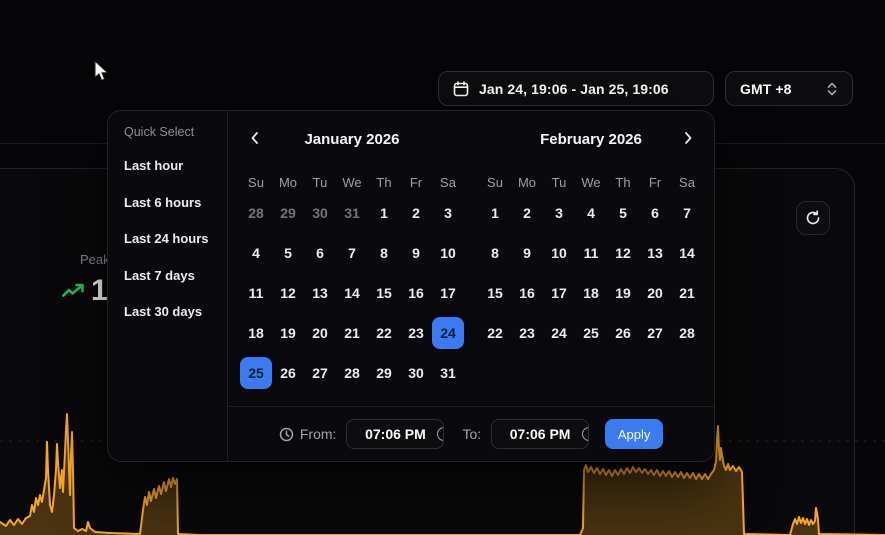 The image size is (885, 535). What do you see at coordinates (73, 290) in the screenshot?
I see `trend-up-icon` at bounding box center [73, 290].